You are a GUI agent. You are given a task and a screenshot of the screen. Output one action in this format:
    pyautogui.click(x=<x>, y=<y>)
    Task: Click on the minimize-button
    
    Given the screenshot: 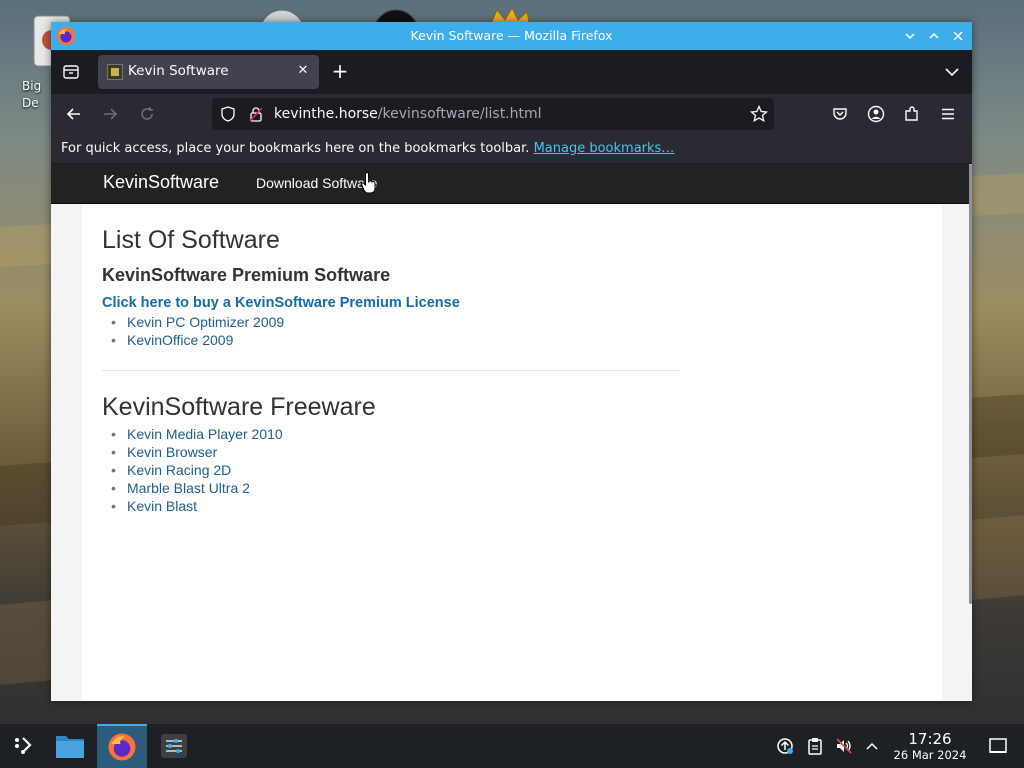 What is the action you would take?
    pyautogui.click(x=910, y=36)
    